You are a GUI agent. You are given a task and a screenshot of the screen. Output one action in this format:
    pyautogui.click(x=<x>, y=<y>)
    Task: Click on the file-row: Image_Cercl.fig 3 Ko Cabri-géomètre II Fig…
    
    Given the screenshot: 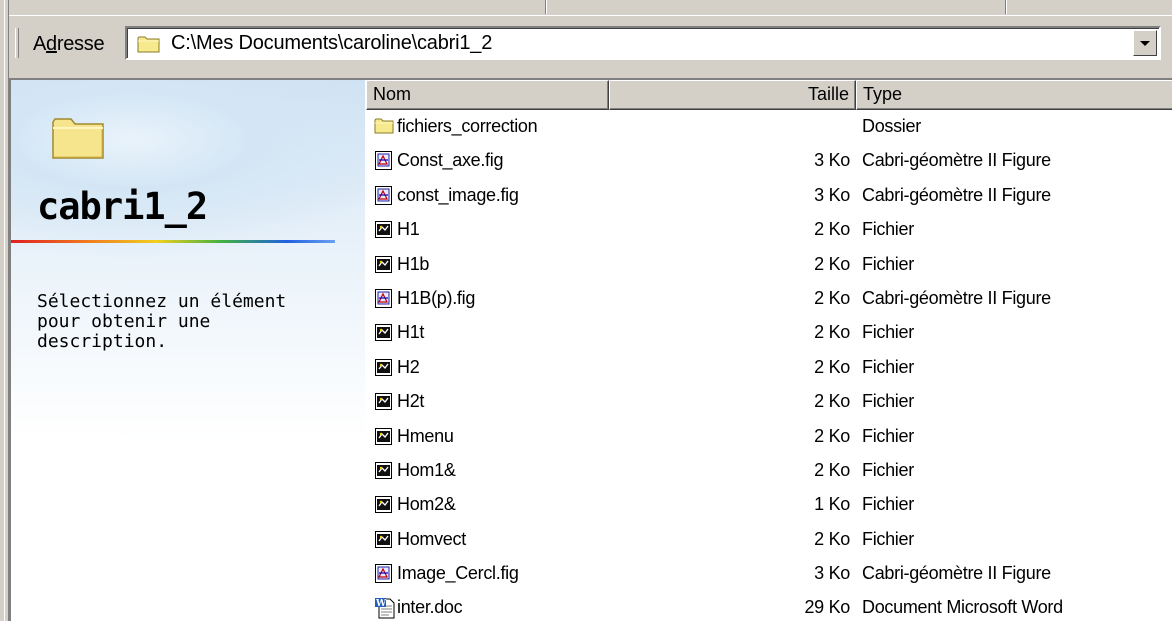 What is the action you would take?
    pyautogui.click(x=769, y=574)
    